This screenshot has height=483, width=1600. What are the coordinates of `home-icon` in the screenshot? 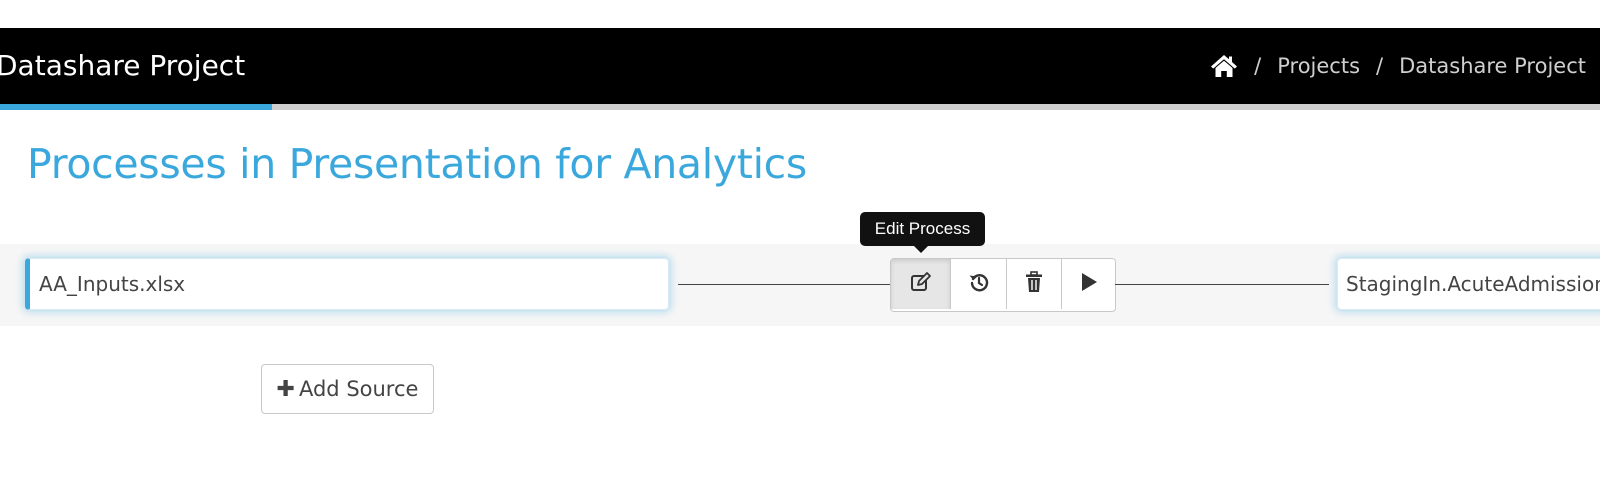 It's located at (1224, 66).